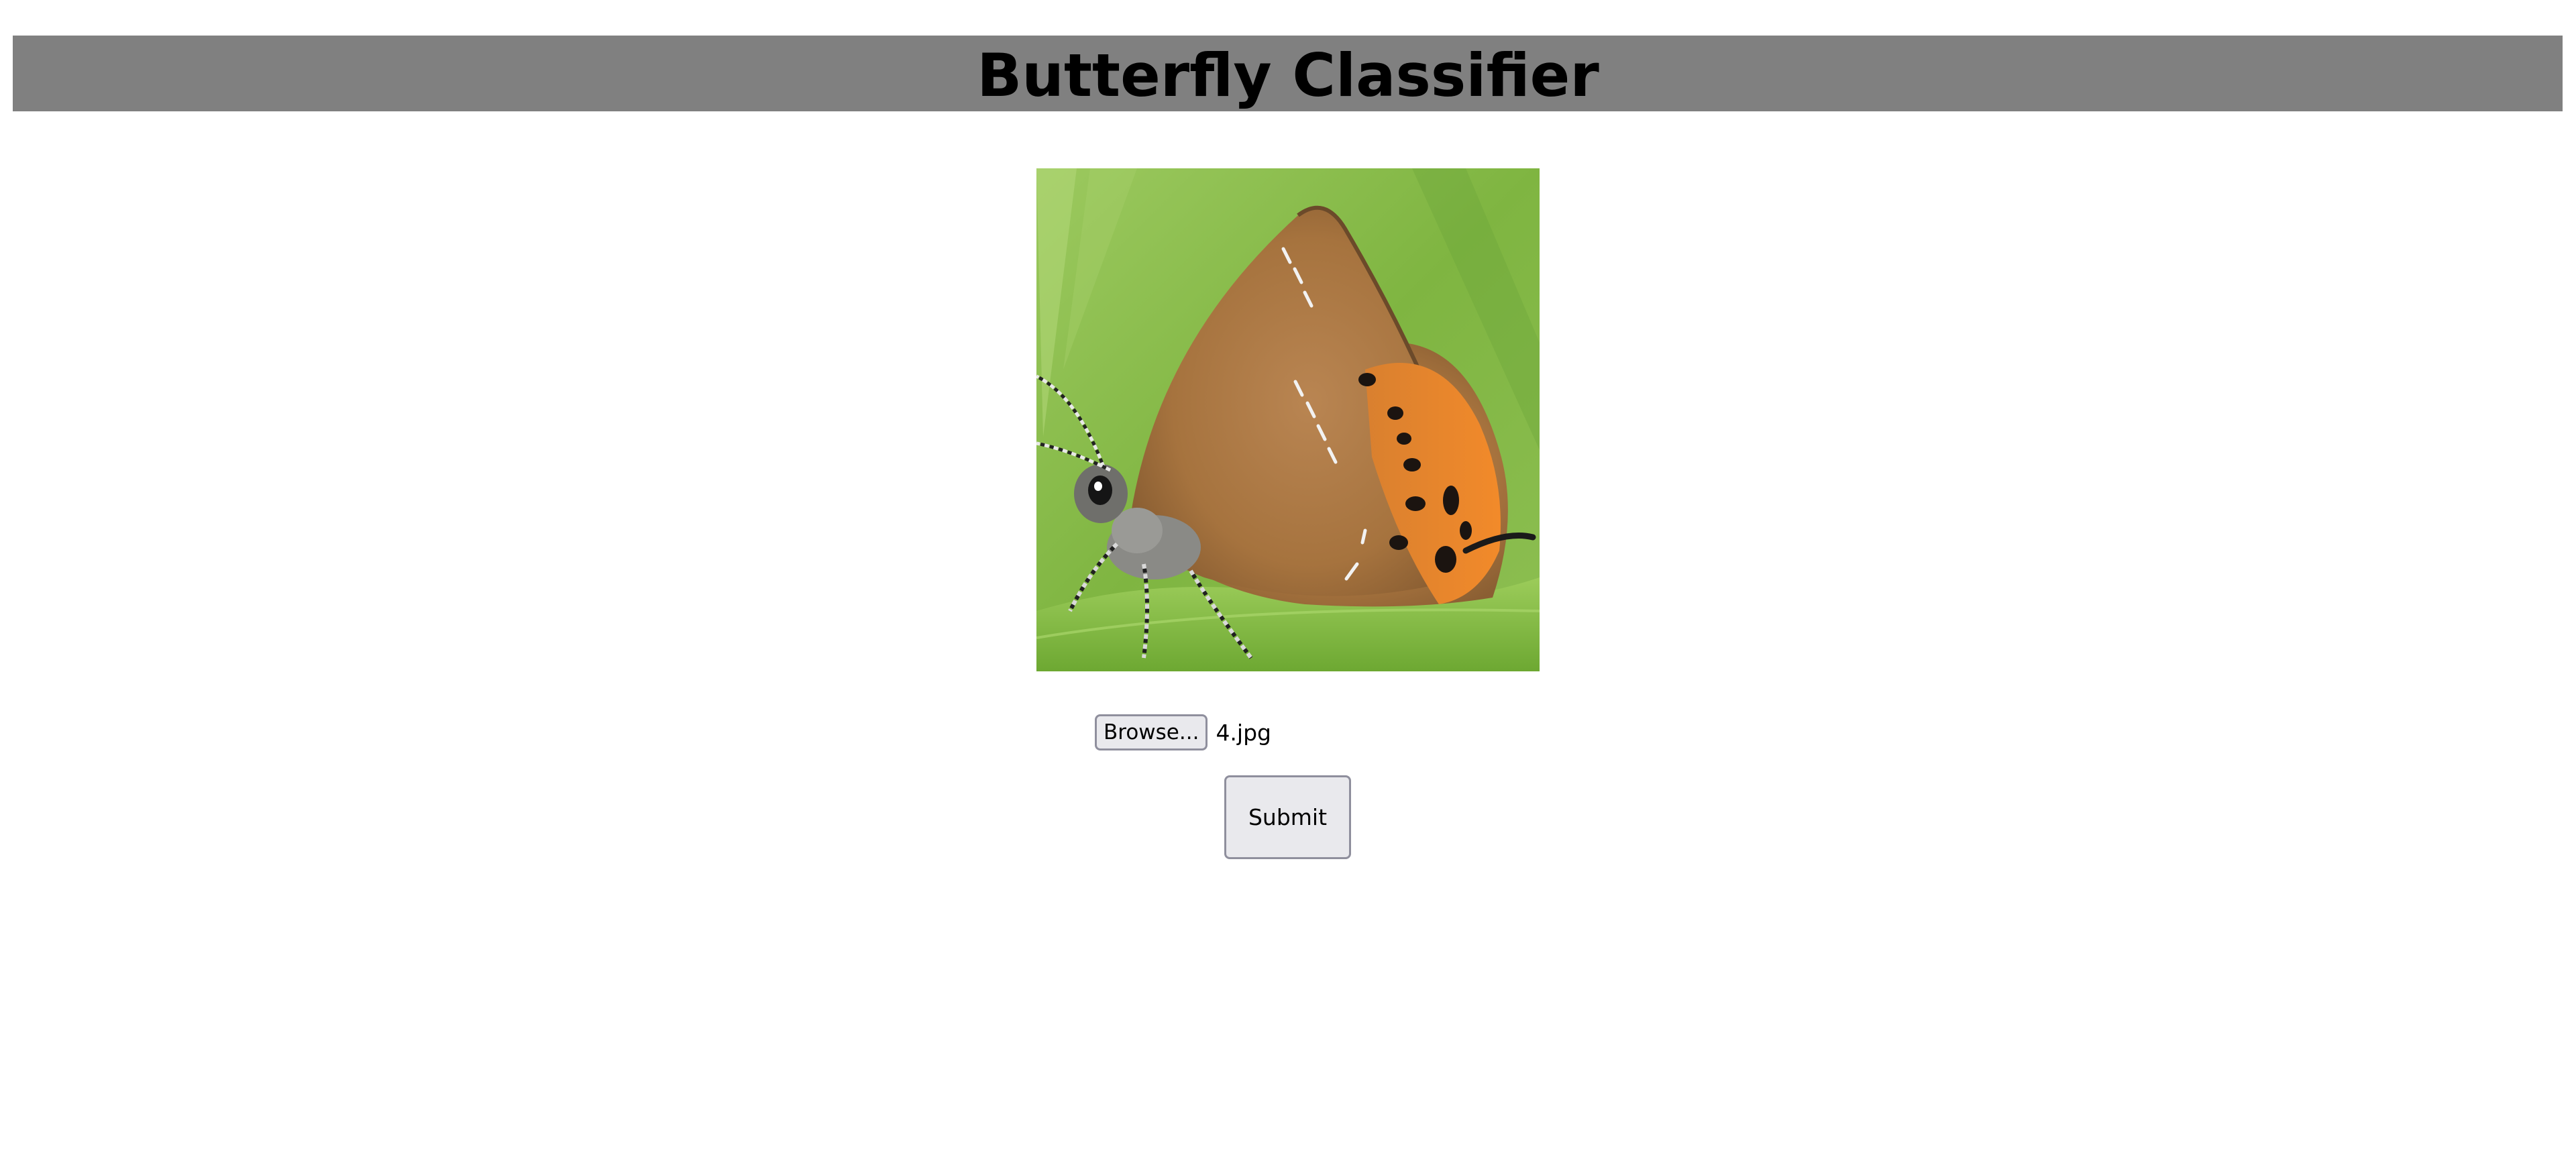  Describe the element at coordinates (1288, 76) in the screenshot. I see `page-title: Butterfly Classifier` at that location.